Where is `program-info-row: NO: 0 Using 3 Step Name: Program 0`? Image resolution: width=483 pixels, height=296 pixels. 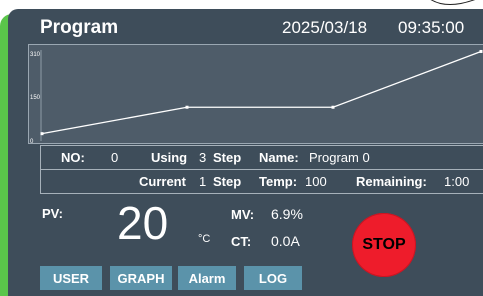 program-info-row: NO: 0 Using 3 Step Name: Program 0 is located at coordinates (261, 157).